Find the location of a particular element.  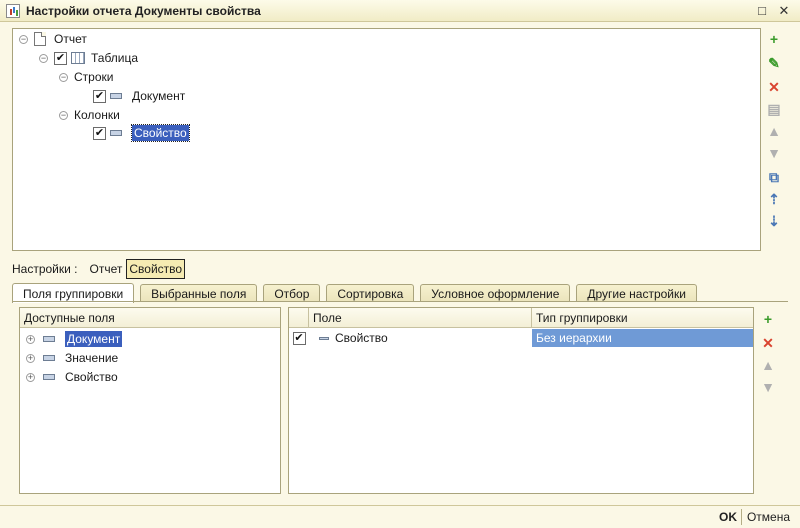

close-icon: ✕ is located at coordinates (784, 11).